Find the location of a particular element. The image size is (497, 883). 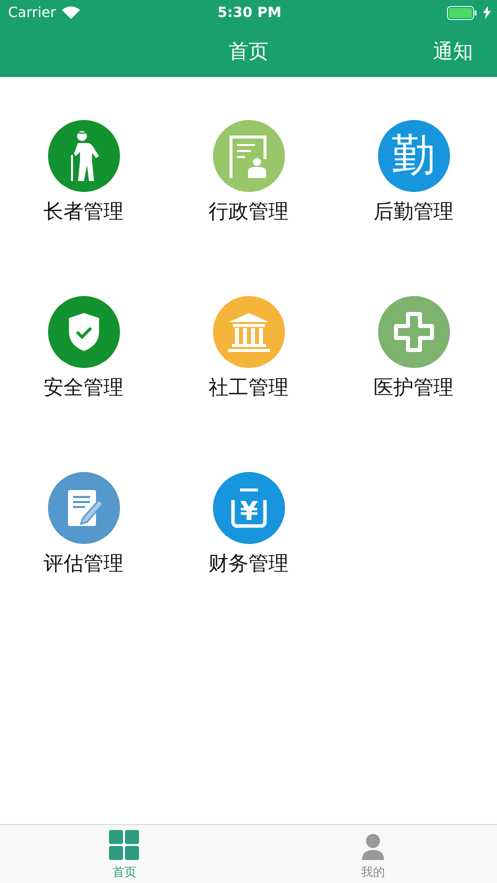

tab-bar-item: 我的 is located at coordinates (372, 854).